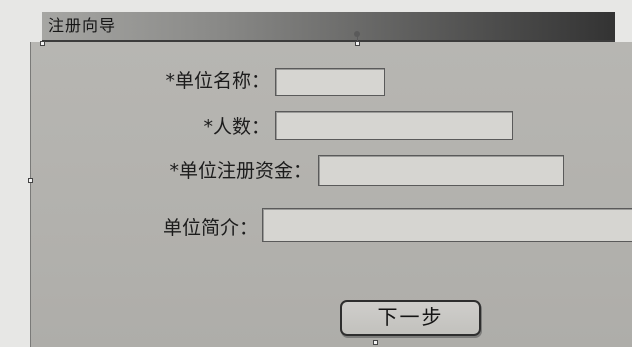 Image resolution: width=632 pixels, height=347 pixels. I want to click on registered-capital-input, so click(441, 170).